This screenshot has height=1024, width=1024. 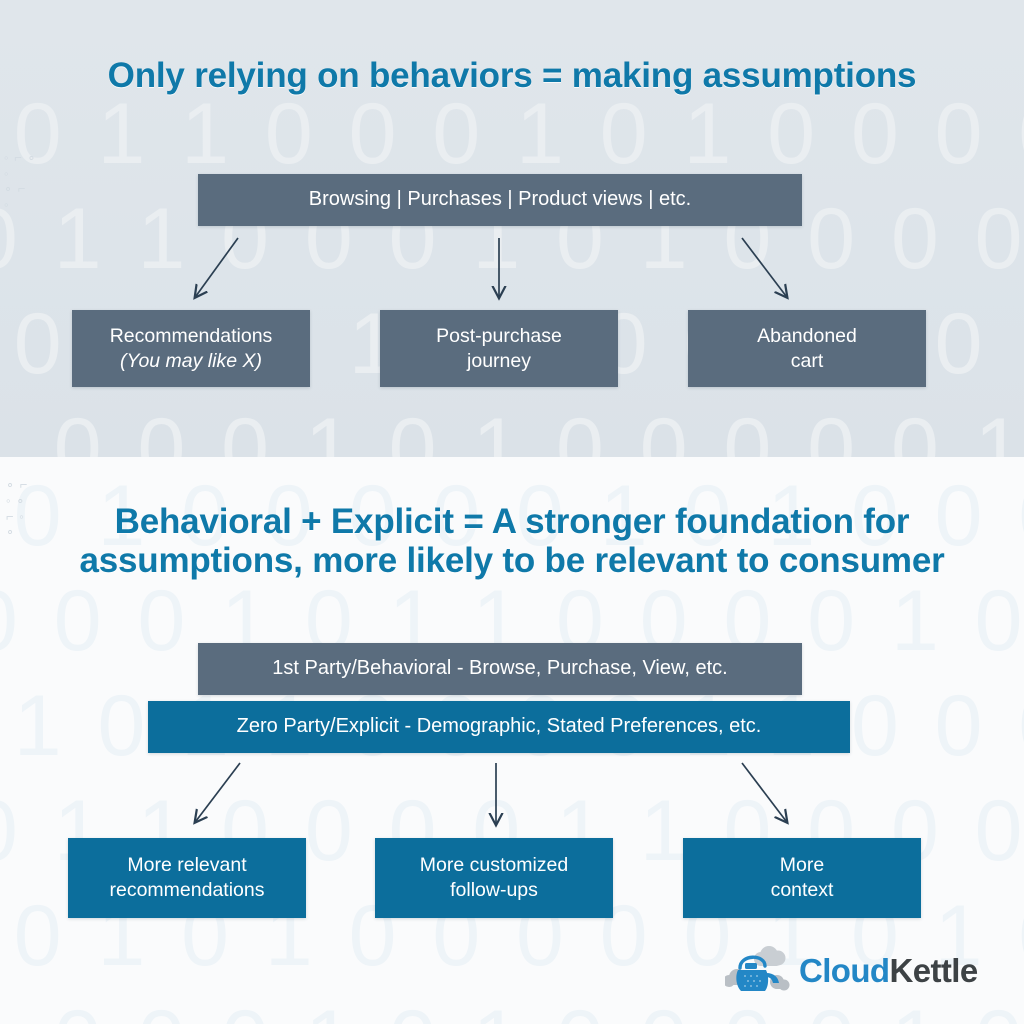 What do you see at coordinates (187, 878) in the screenshot?
I see `bottom-outcome-box-1: More relevant recommendations` at bounding box center [187, 878].